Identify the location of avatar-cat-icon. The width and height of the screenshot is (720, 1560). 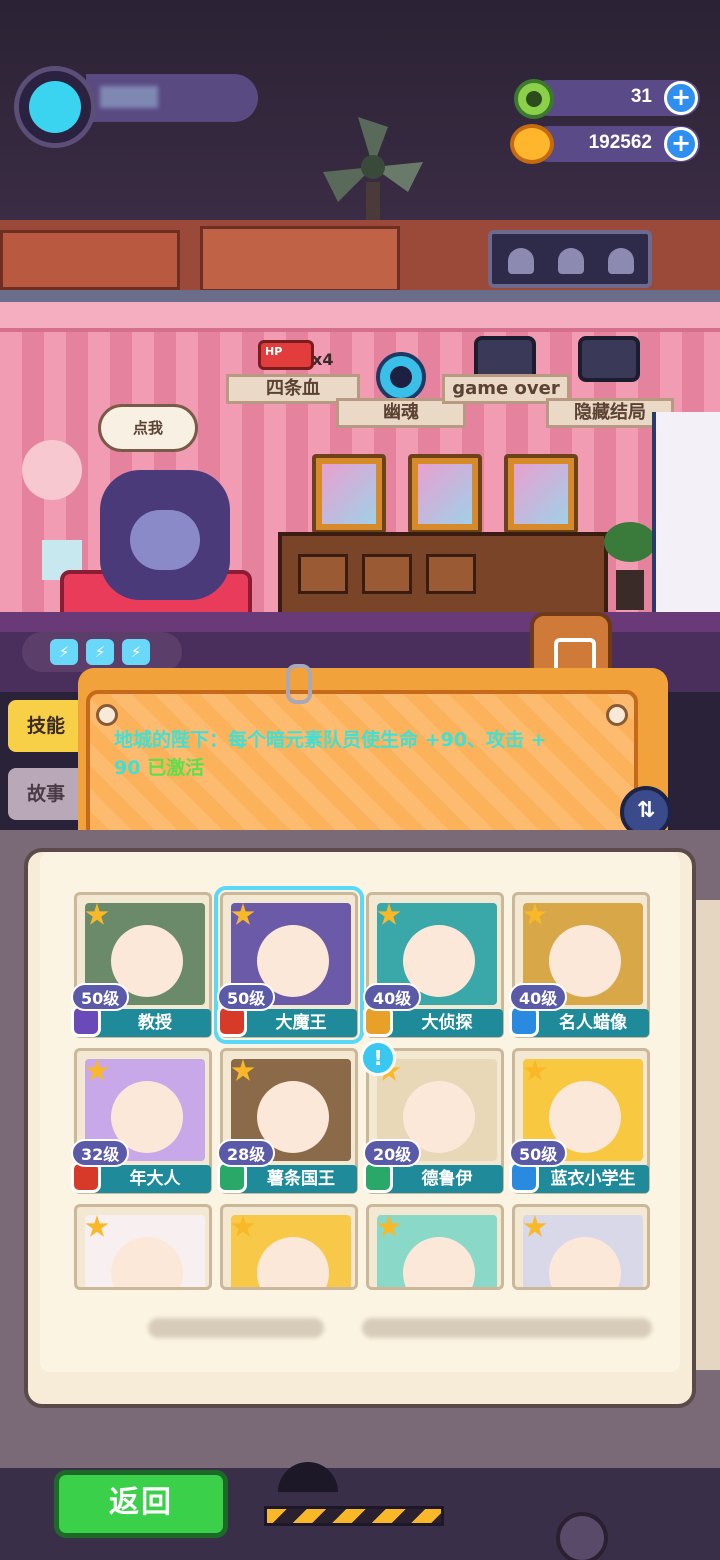
(55, 107).